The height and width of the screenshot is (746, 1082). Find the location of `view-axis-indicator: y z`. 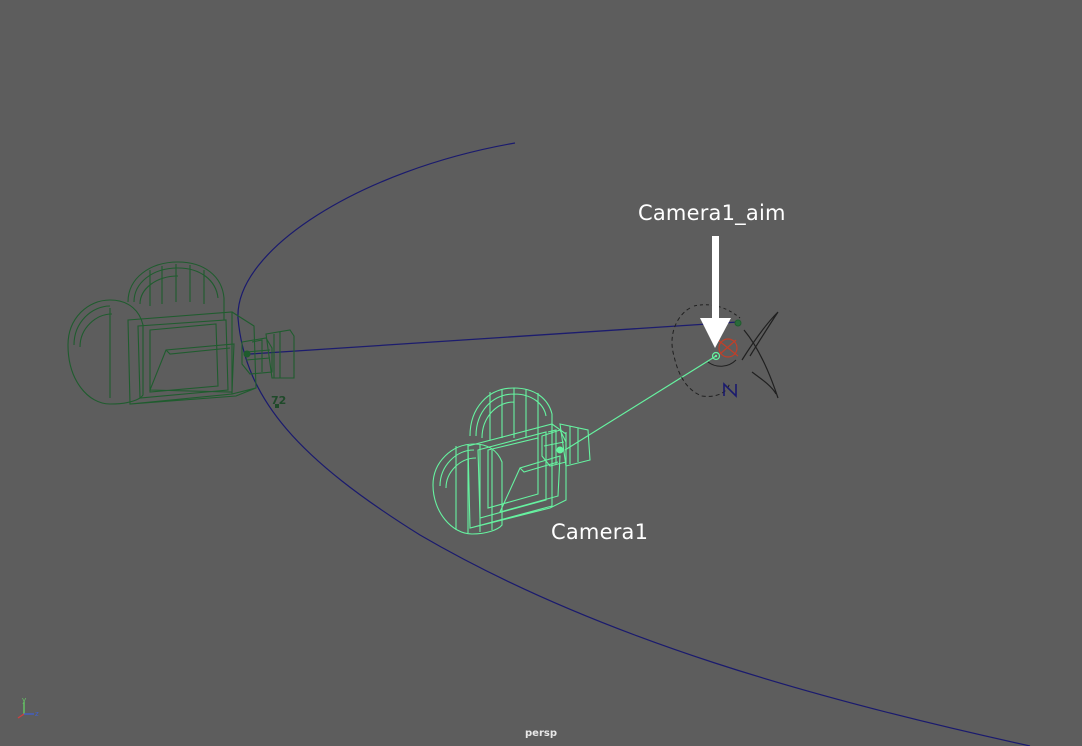

view-axis-indicator: y z is located at coordinates (28, 707).